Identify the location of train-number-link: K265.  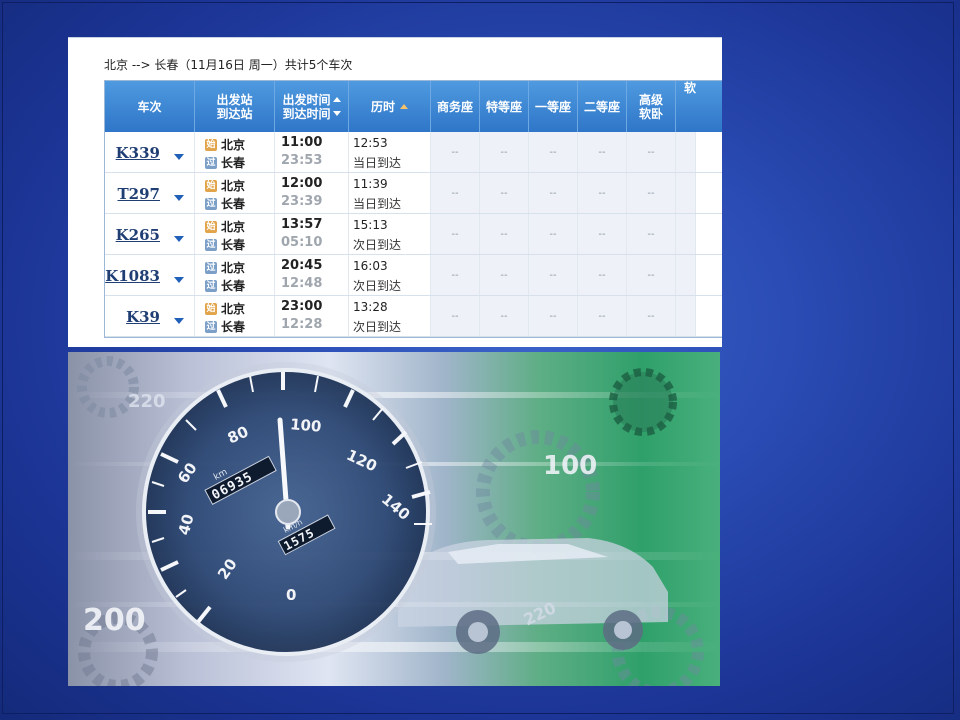
(138, 235).